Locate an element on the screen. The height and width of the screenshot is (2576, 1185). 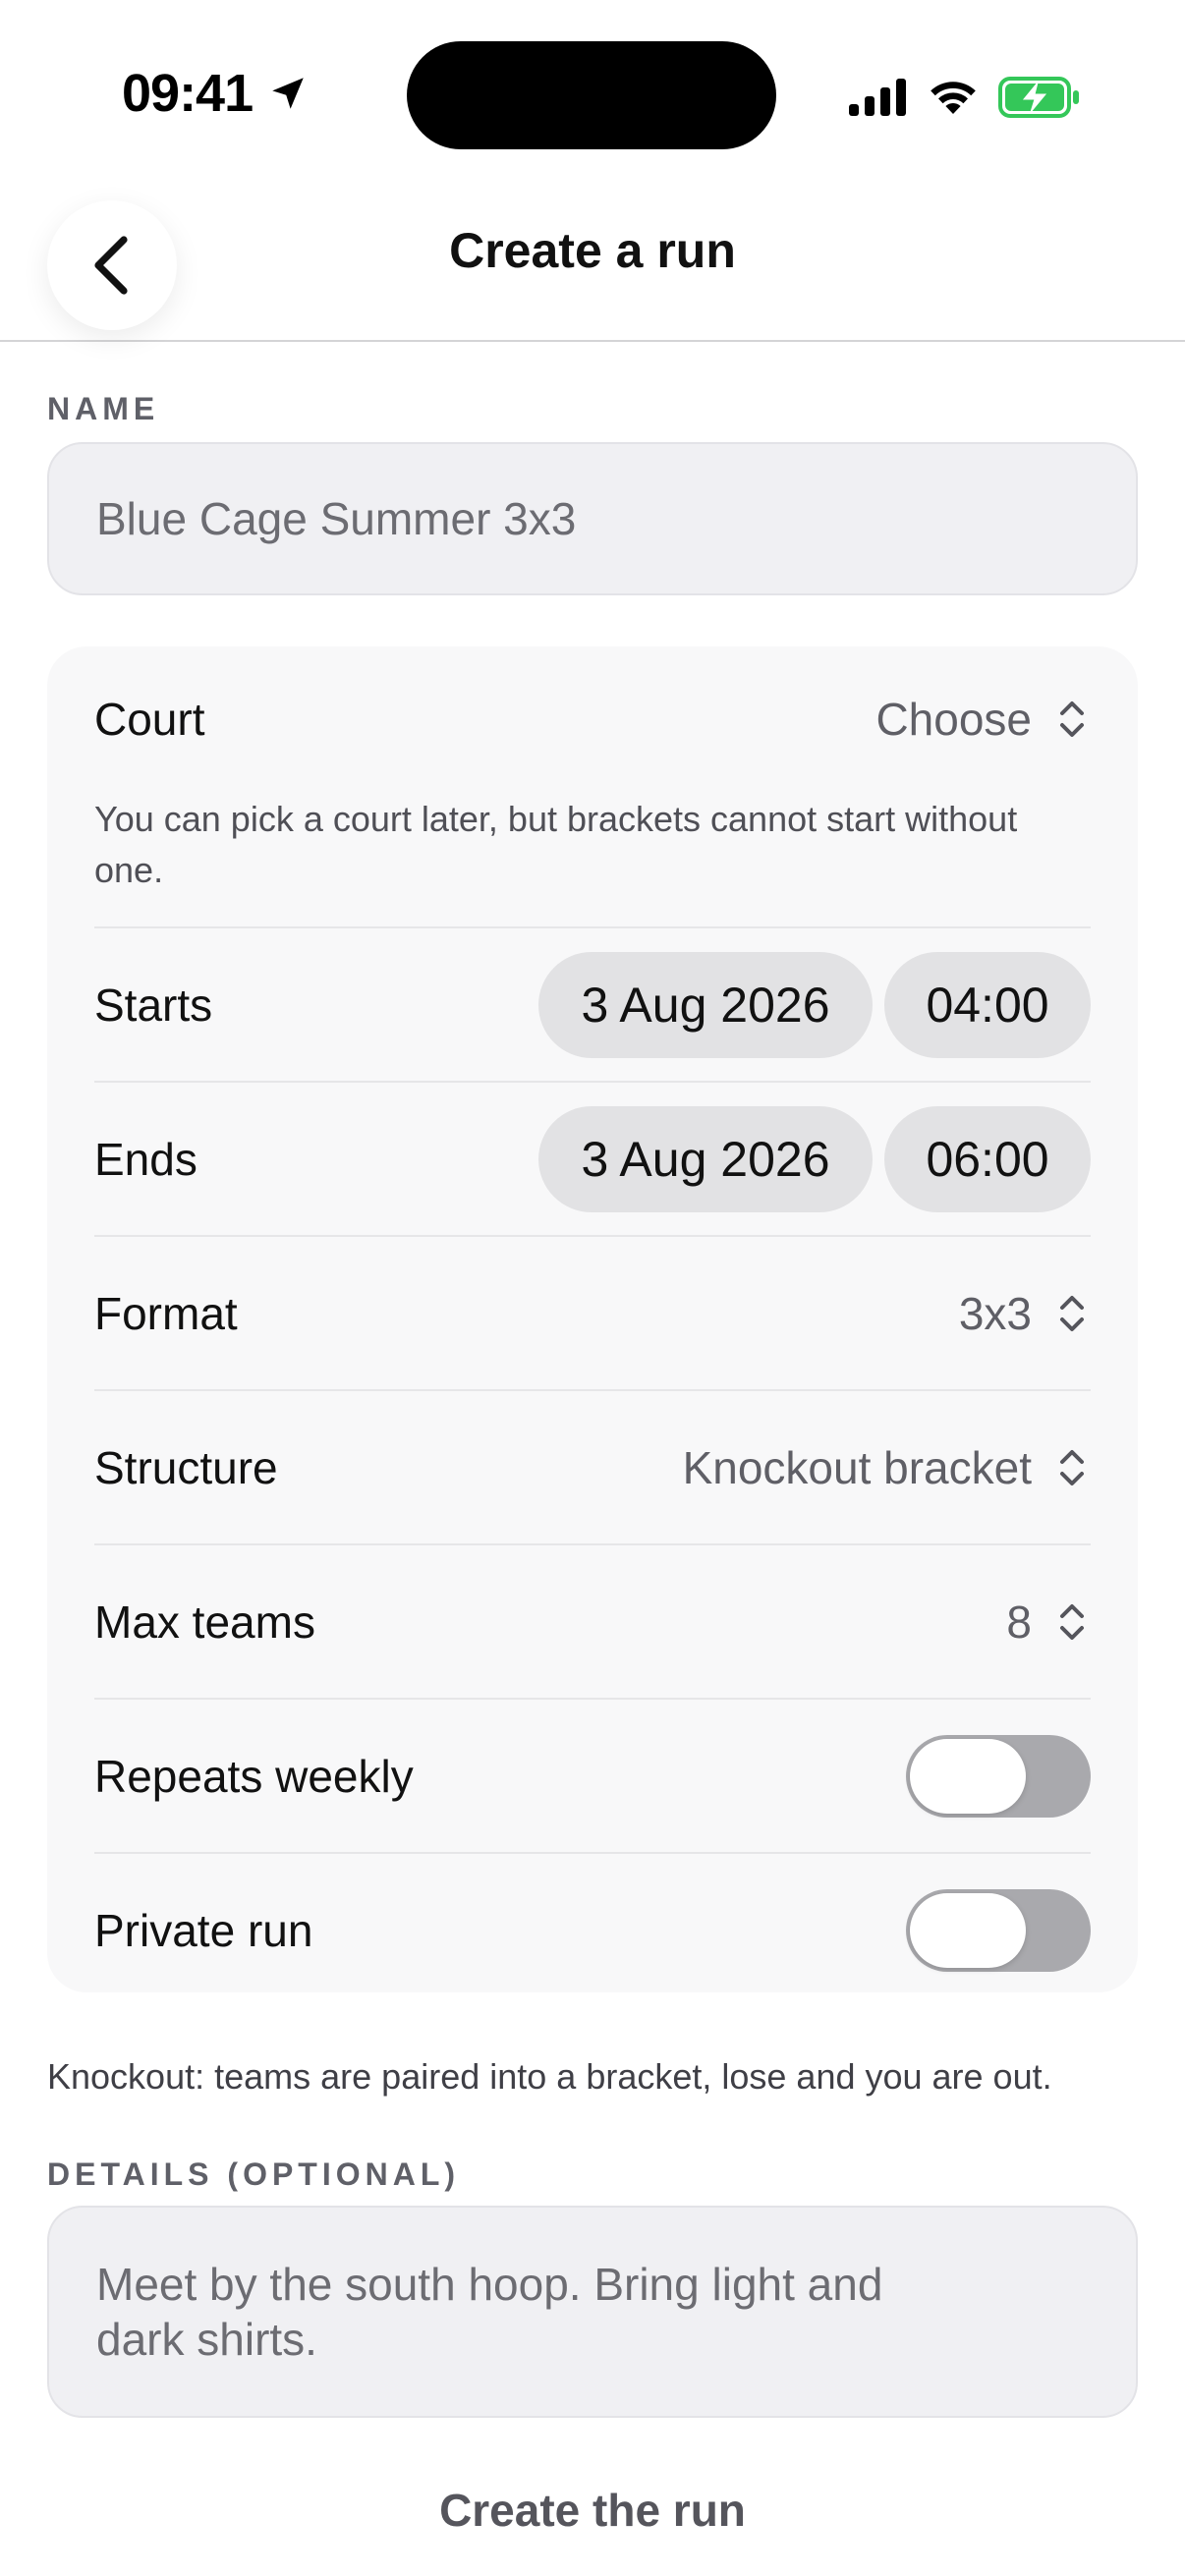
repeats-weekly-label: Repeats weekly is located at coordinates (254, 1776).